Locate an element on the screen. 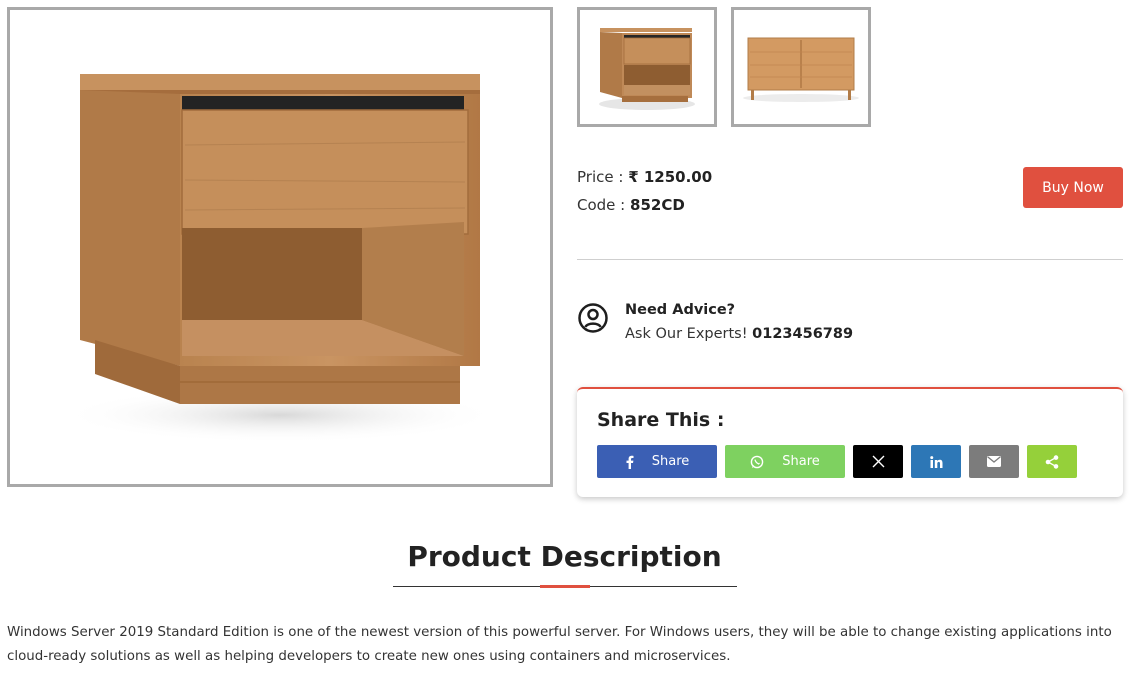 Image resolution: width=1129 pixels, height=679 pixels. title-underline-accent is located at coordinates (565, 586).